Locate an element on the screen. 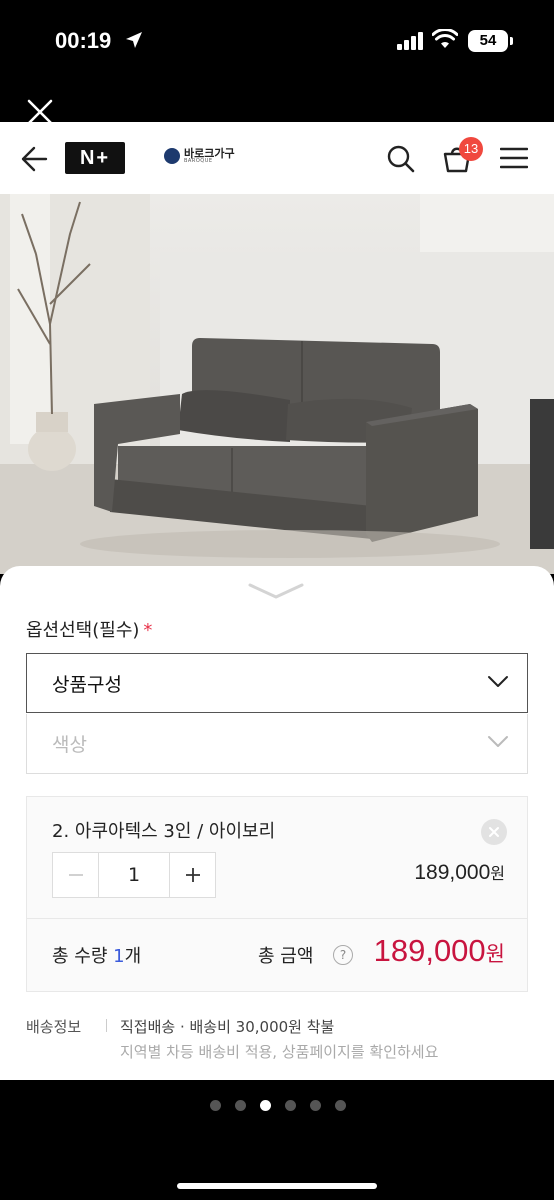  top-navigation: N+ 바로크가구 BAROQUE 13 is located at coordinates (277, 158).